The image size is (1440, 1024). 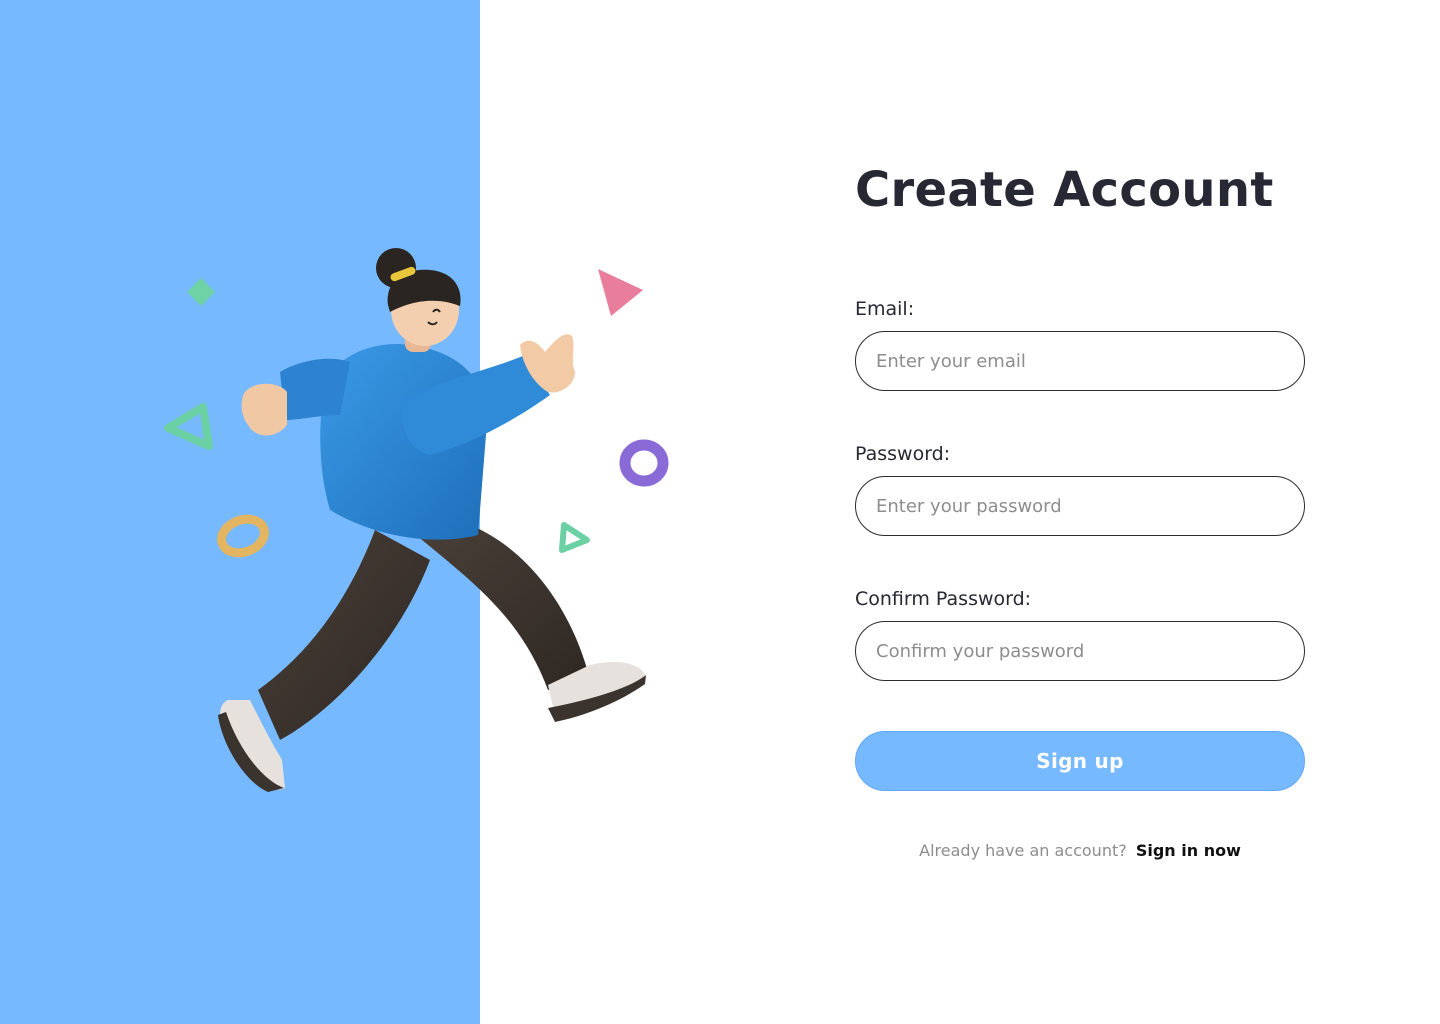 What do you see at coordinates (1188, 850) in the screenshot?
I see `sign-in-link: Sign in now` at bounding box center [1188, 850].